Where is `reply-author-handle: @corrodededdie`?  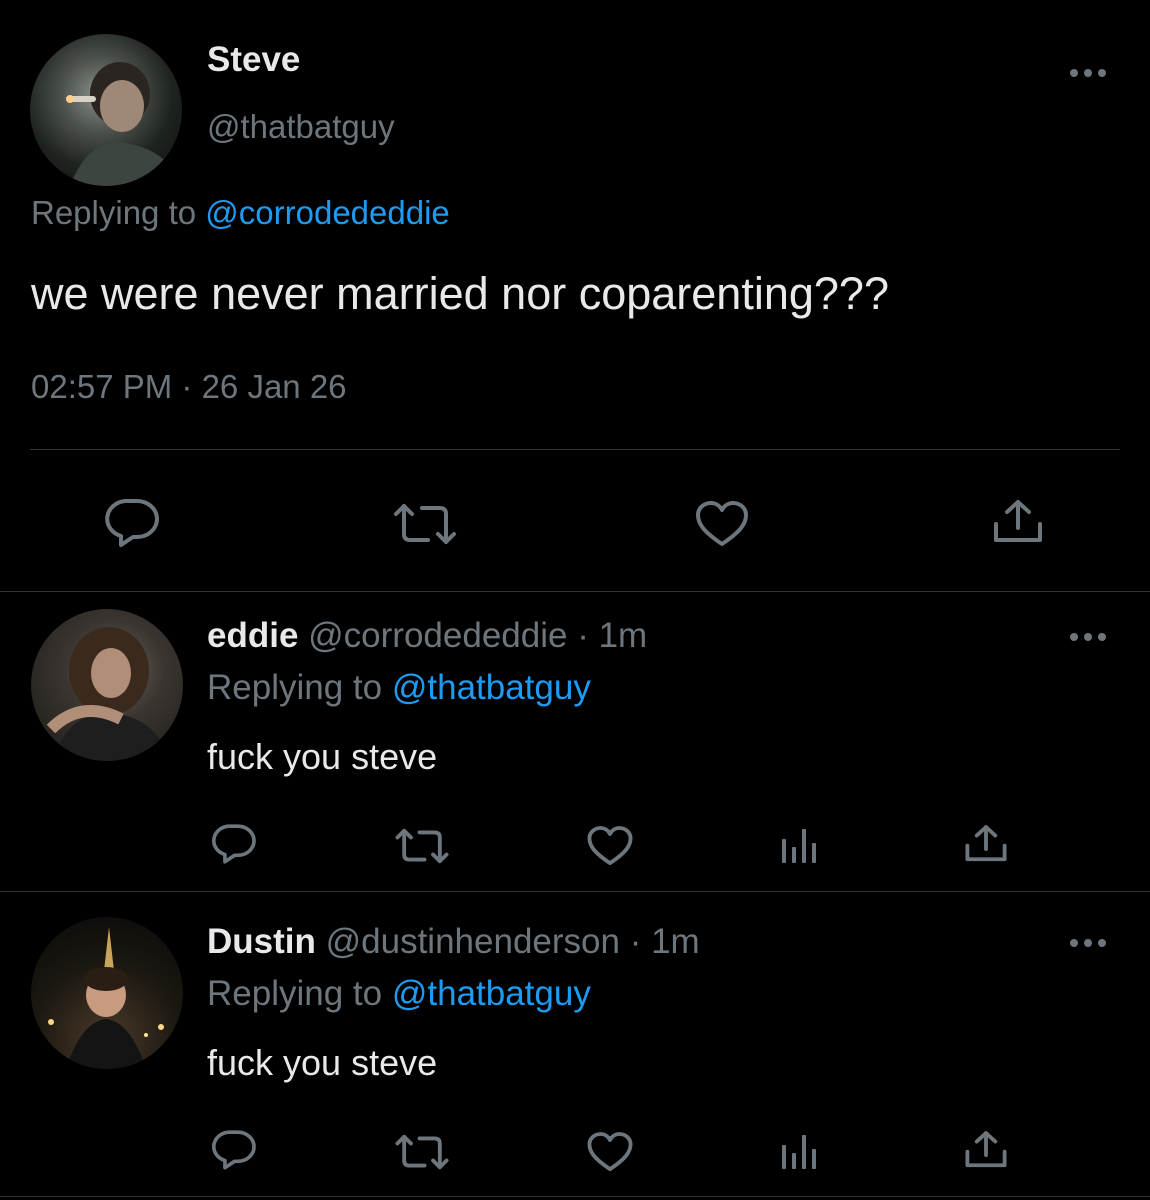
reply-author-handle: @corrodededdie is located at coordinates (437, 635).